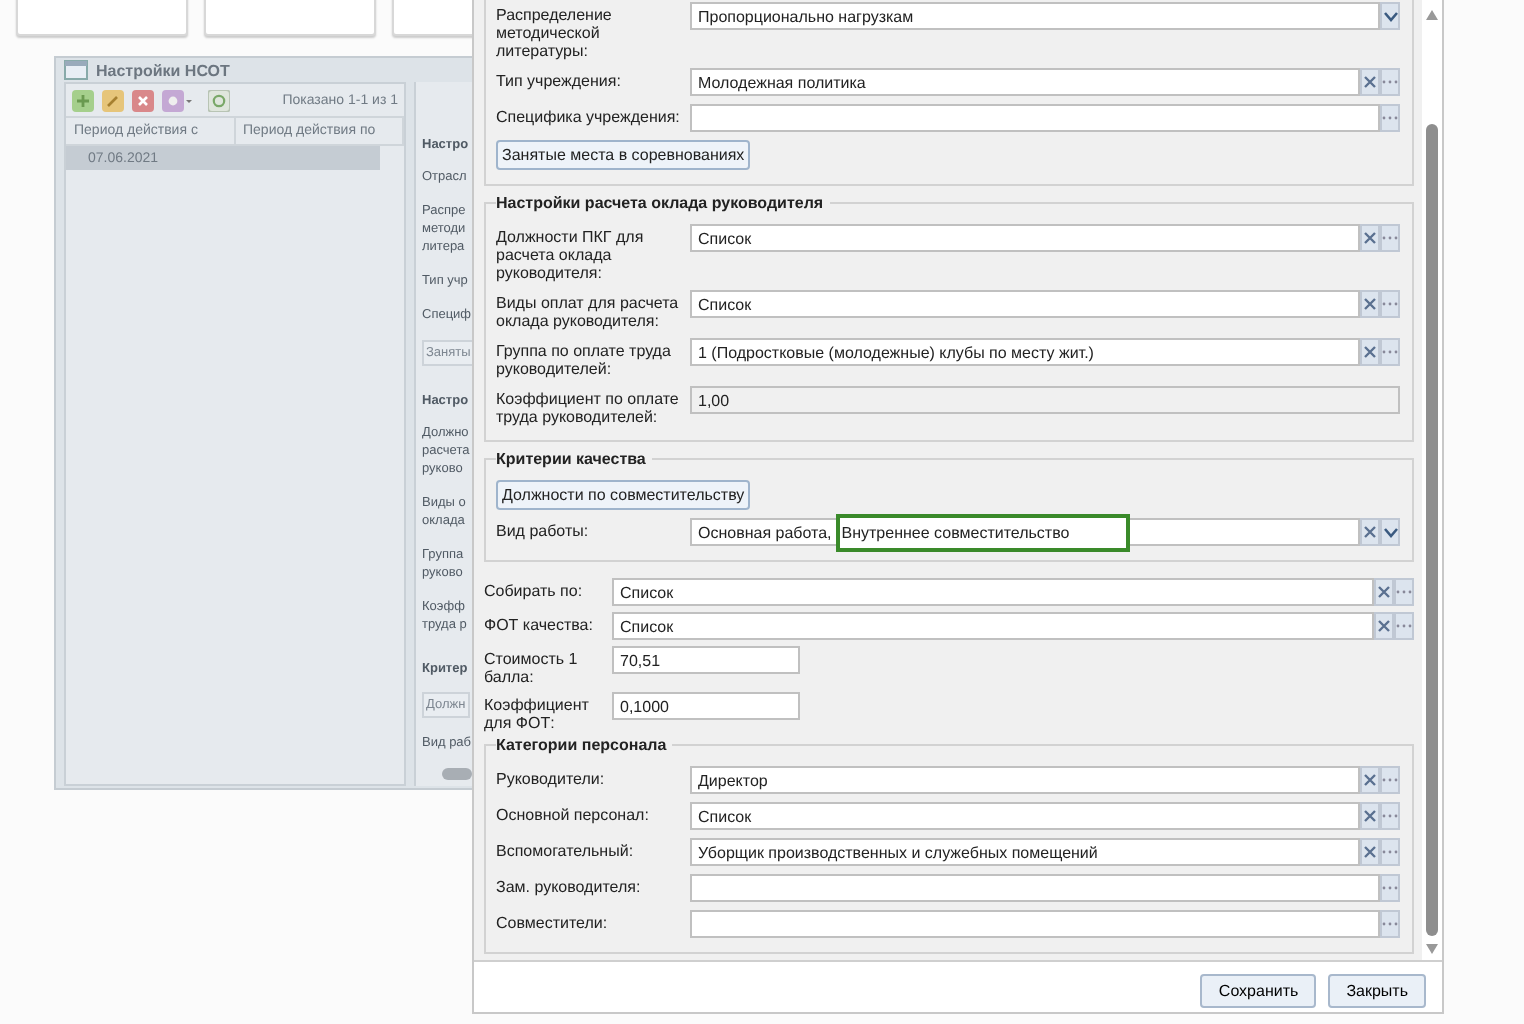 This screenshot has height=1024, width=1524. What do you see at coordinates (663, 203) in the screenshot?
I see `section-title: Настройки расчета оклада руководителя` at bounding box center [663, 203].